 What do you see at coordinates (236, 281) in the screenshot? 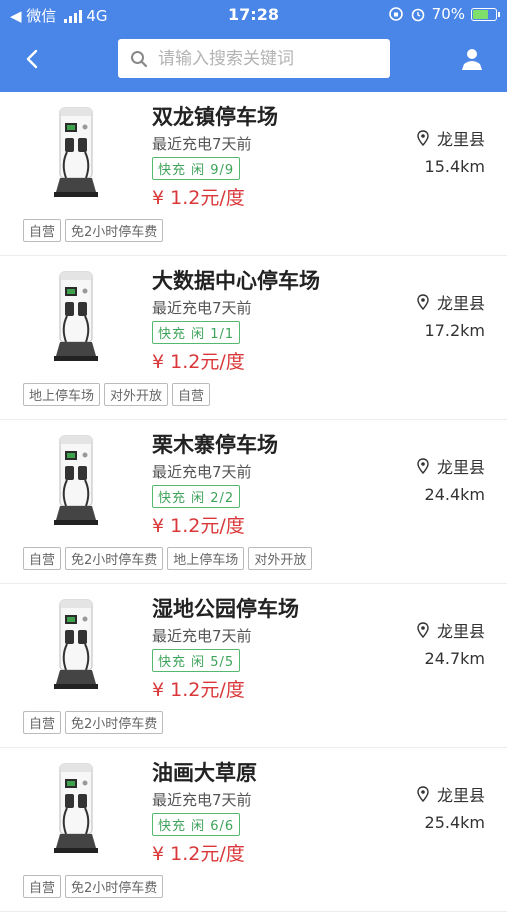
I see `station-name: 大数据中心停车场` at bounding box center [236, 281].